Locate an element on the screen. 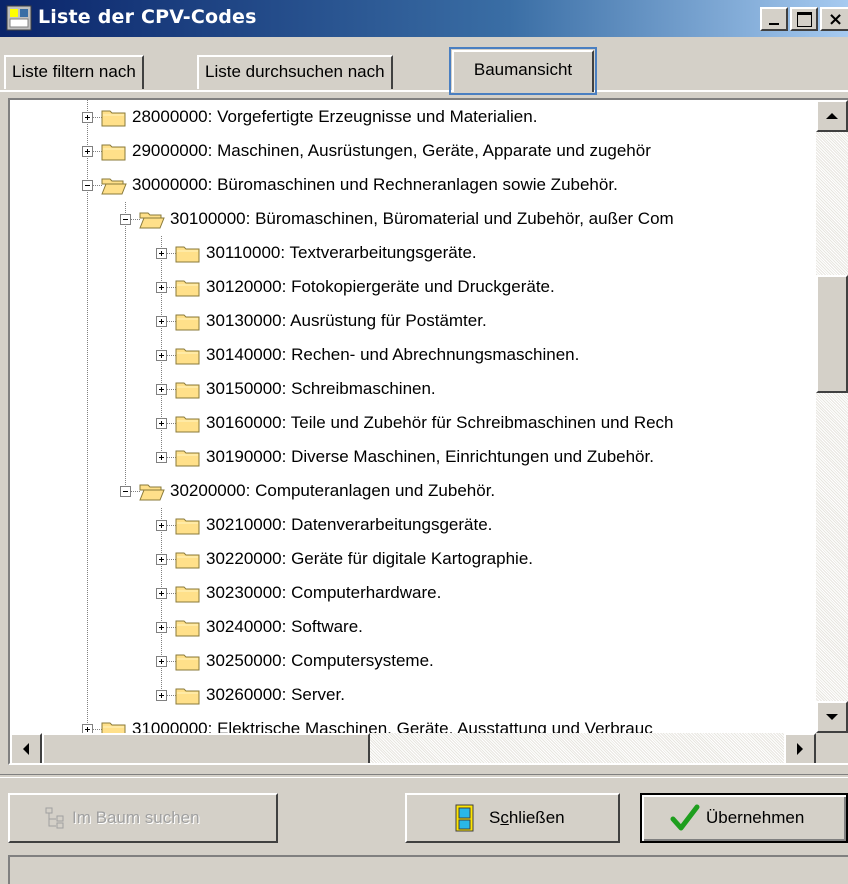  tree-node: 30130000: Ausrüstung für Postämter. is located at coordinates (413, 321).